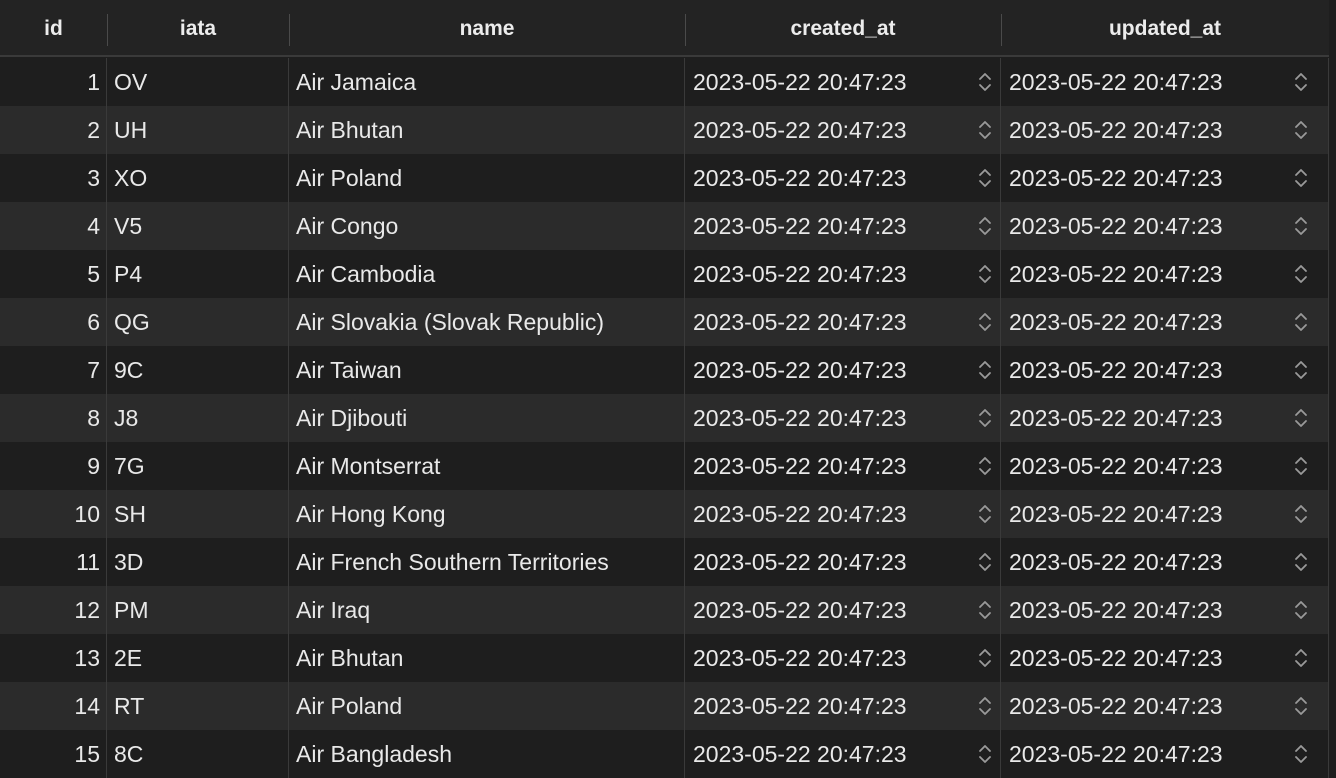 Image resolution: width=1336 pixels, height=778 pixels. What do you see at coordinates (198, 226) in the screenshot?
I see `cell-iata: V5` at bounding box center [198, 226].